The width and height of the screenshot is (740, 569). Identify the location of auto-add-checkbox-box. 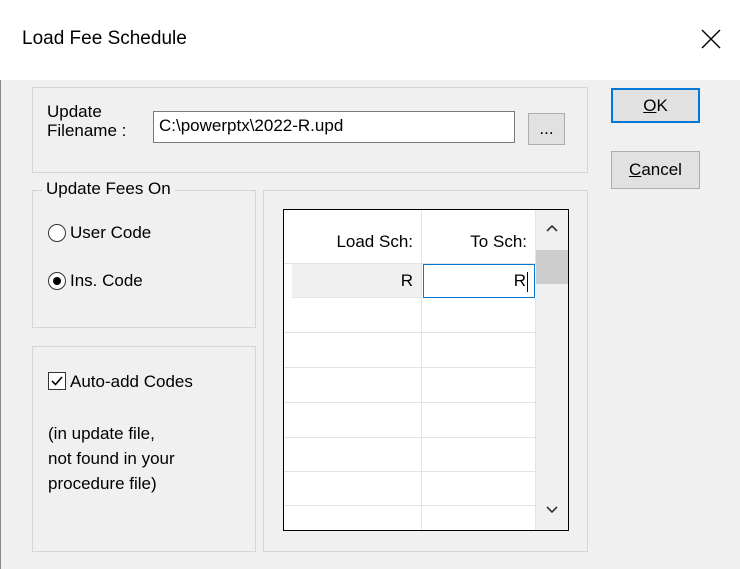
(57, 381).